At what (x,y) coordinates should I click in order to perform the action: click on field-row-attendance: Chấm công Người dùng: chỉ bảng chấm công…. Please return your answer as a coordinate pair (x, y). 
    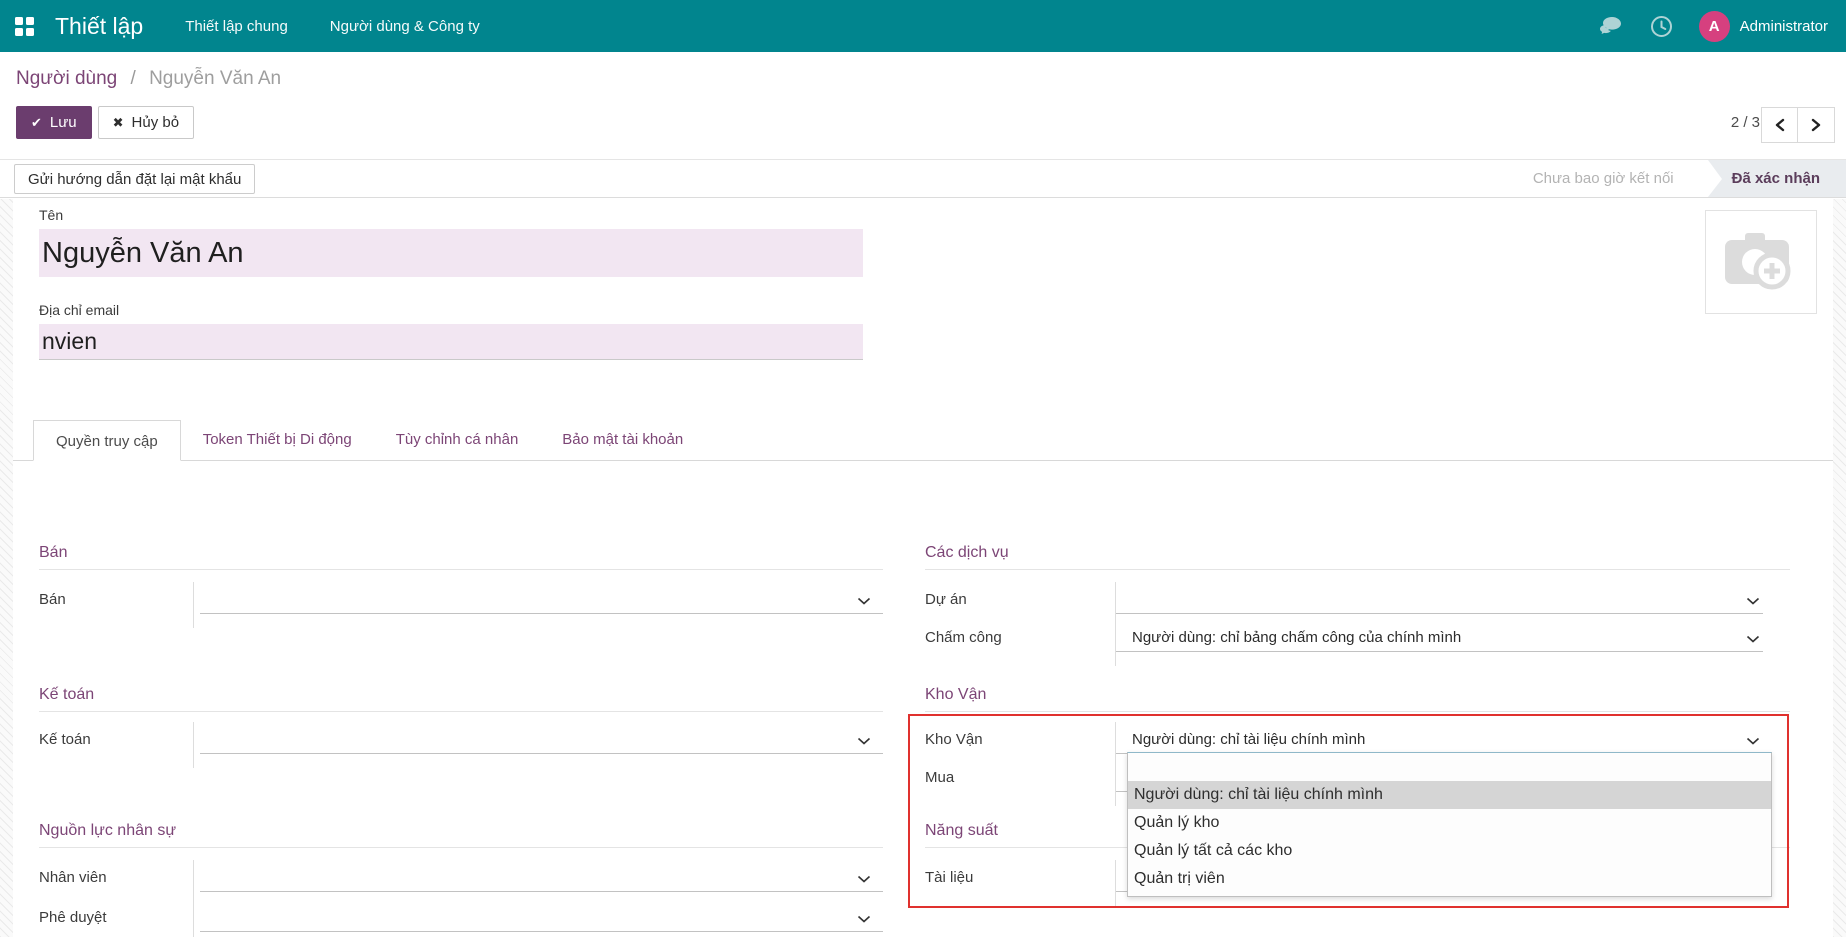
    Looking at the image, I should click on (1357, 643).